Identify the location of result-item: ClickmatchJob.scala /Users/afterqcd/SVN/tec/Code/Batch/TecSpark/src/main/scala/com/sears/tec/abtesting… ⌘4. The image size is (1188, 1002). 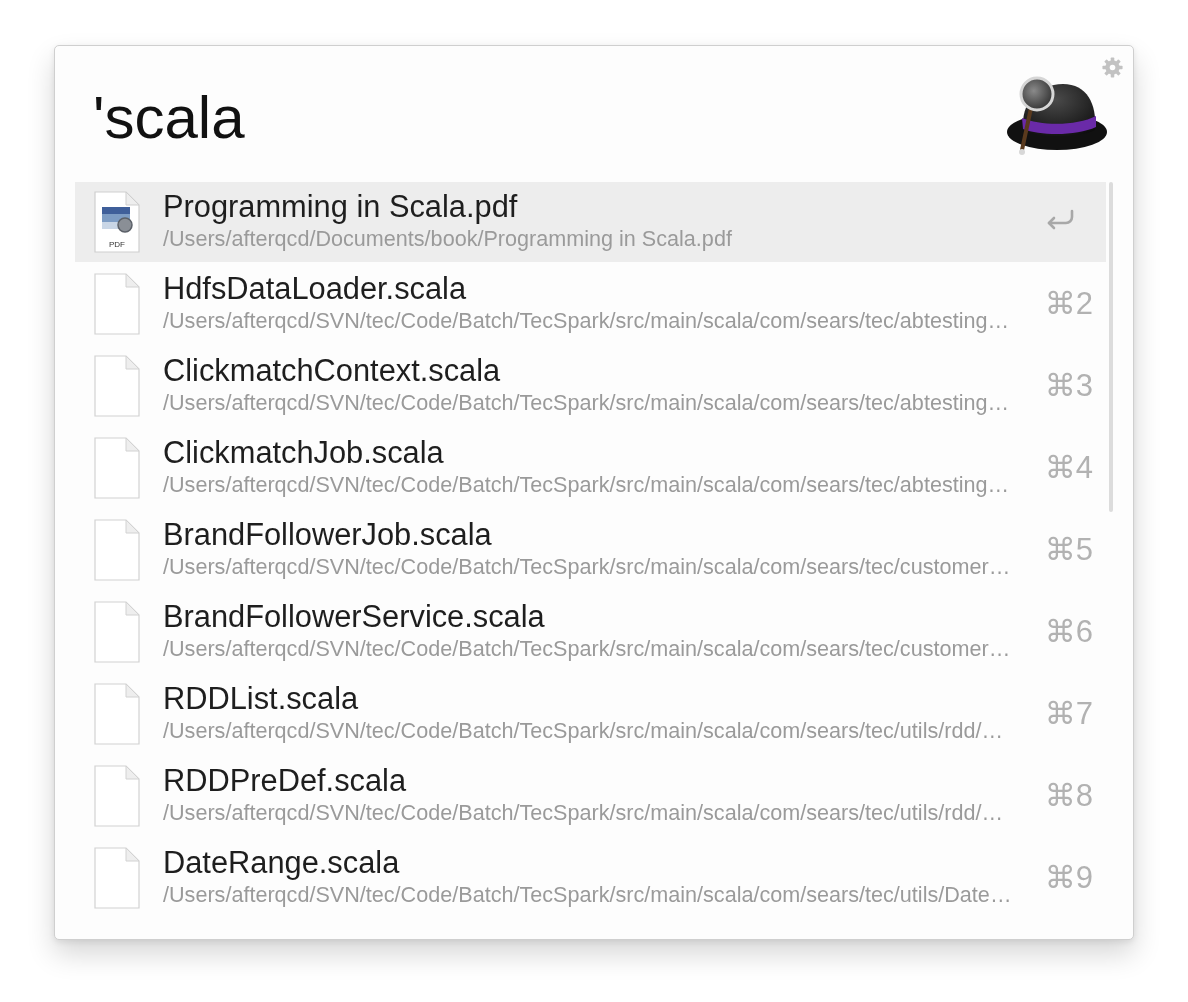
(590, 468).